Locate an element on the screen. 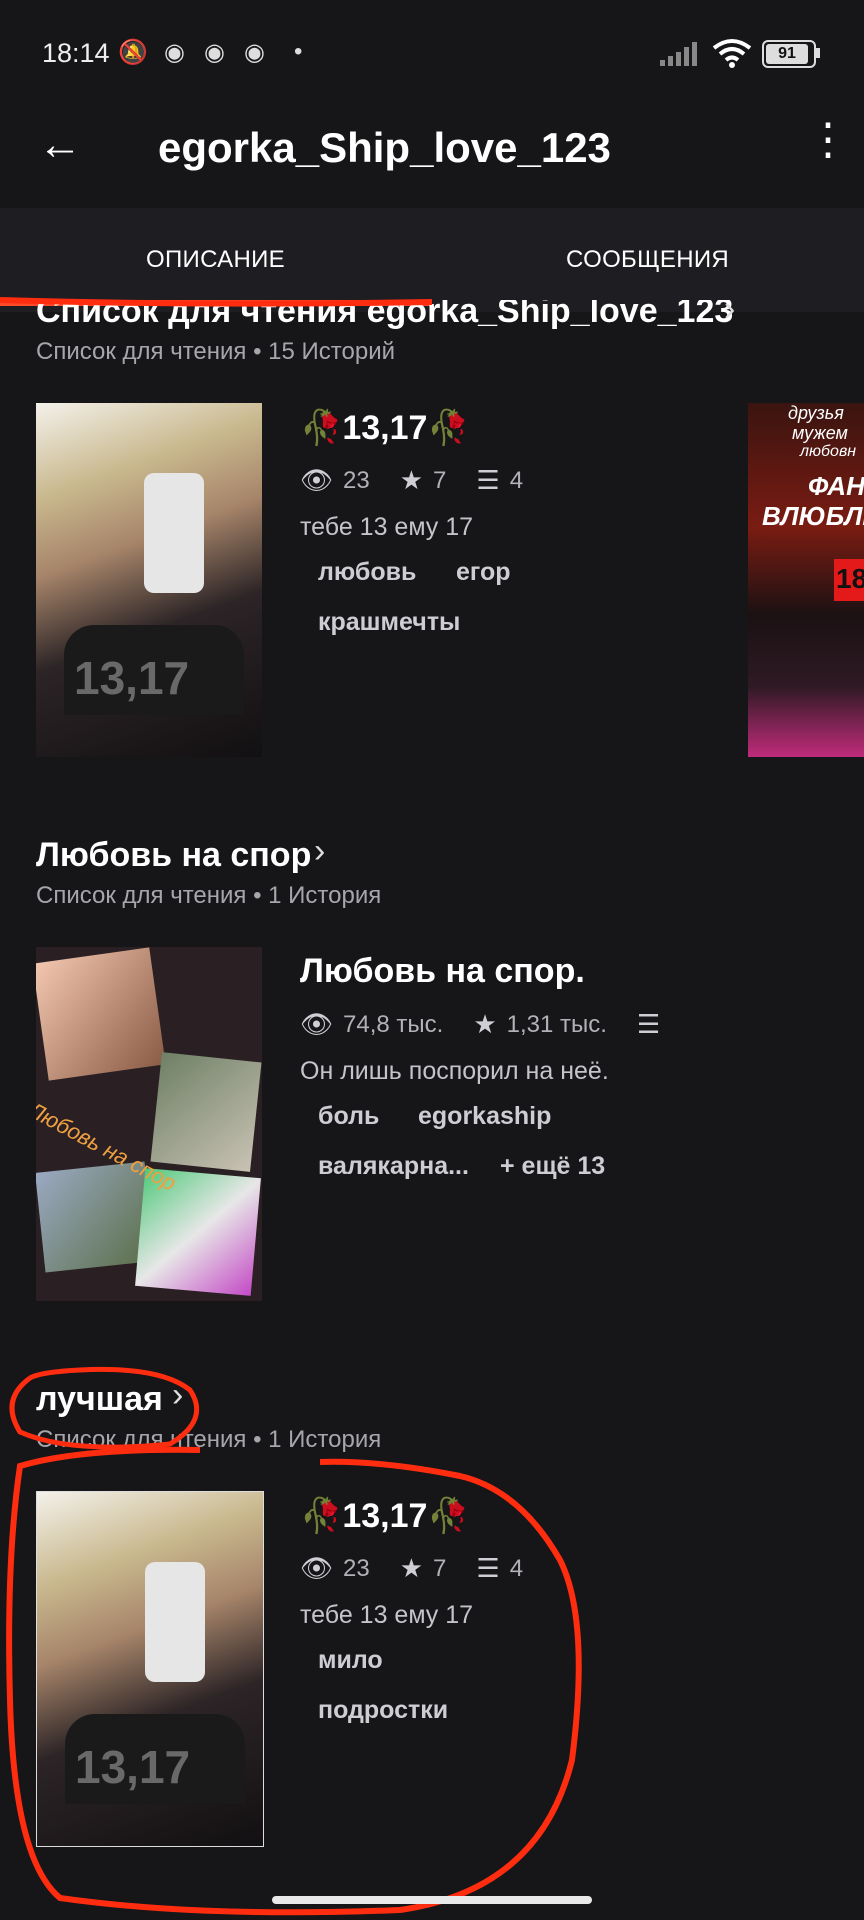 The image size is (864, 1920). annotation-underline is located at coordinates (216, 302).